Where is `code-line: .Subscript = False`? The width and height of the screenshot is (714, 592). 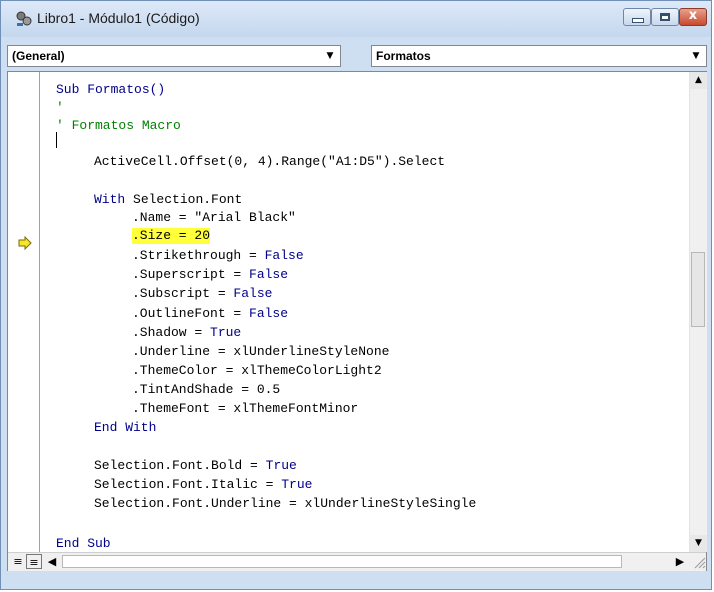
code-line: .Subscript = False is located at coordinates (202, 294).